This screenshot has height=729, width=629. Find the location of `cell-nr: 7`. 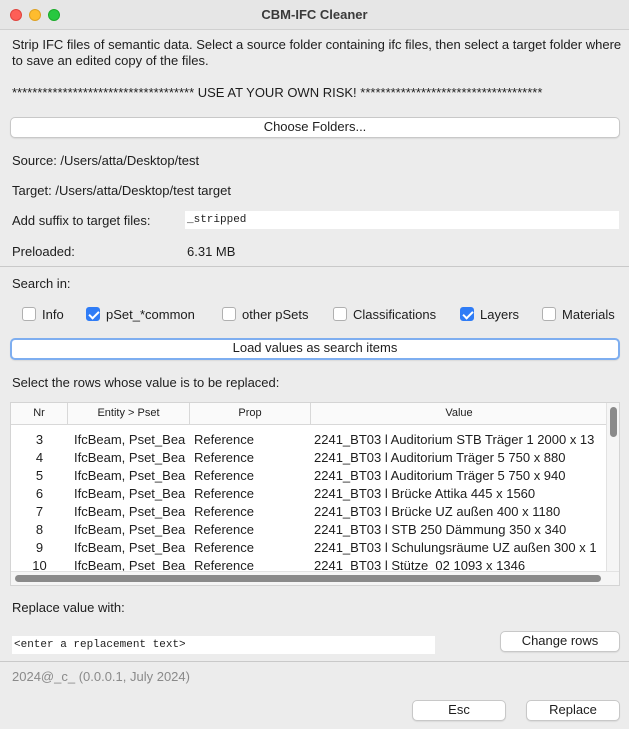

cell-nr: 7 is located at coordinates (39, 511).